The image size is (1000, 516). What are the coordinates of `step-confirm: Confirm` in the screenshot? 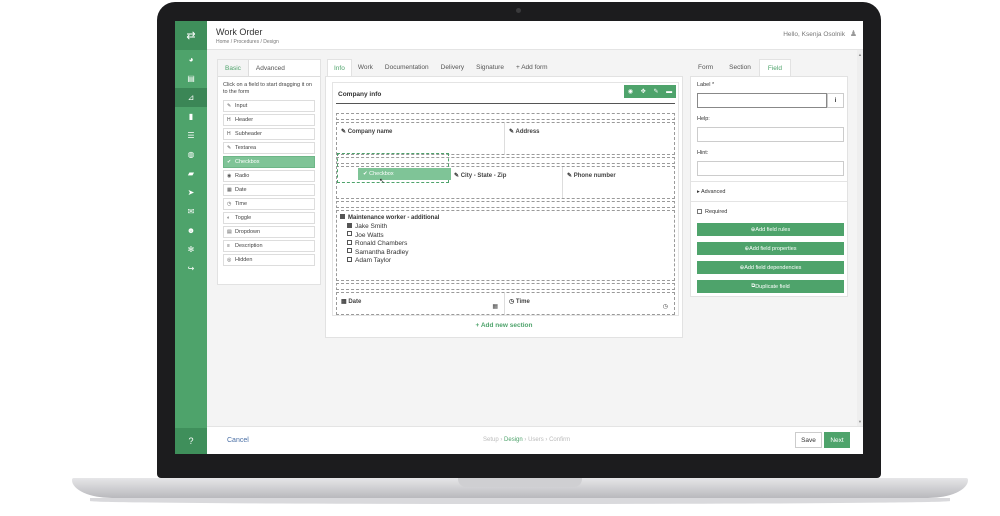 It's located at (559, 440).